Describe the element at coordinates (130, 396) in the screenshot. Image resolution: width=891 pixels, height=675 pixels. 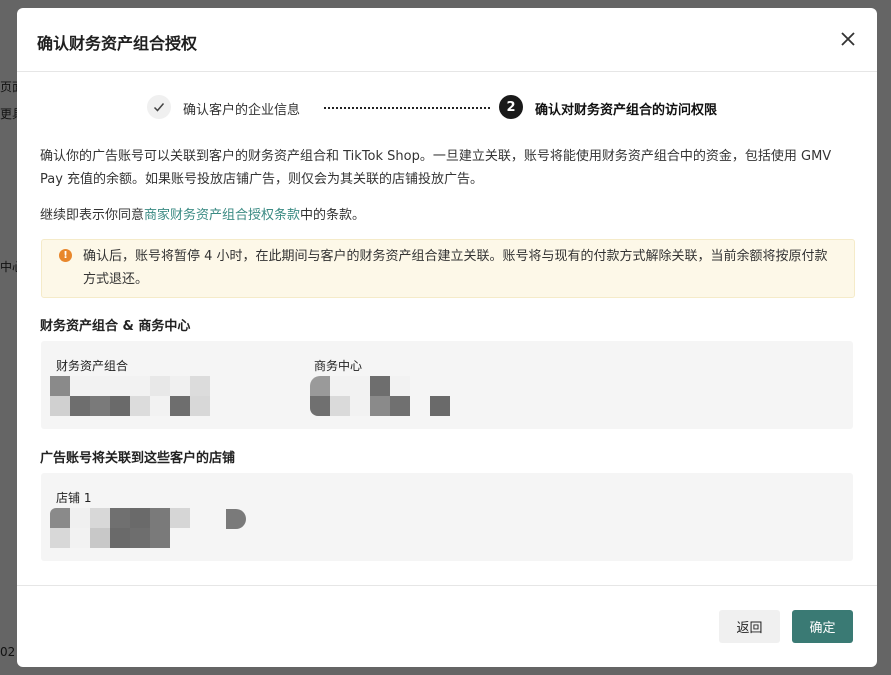
I see `redacted-portfolio-value` at that location.